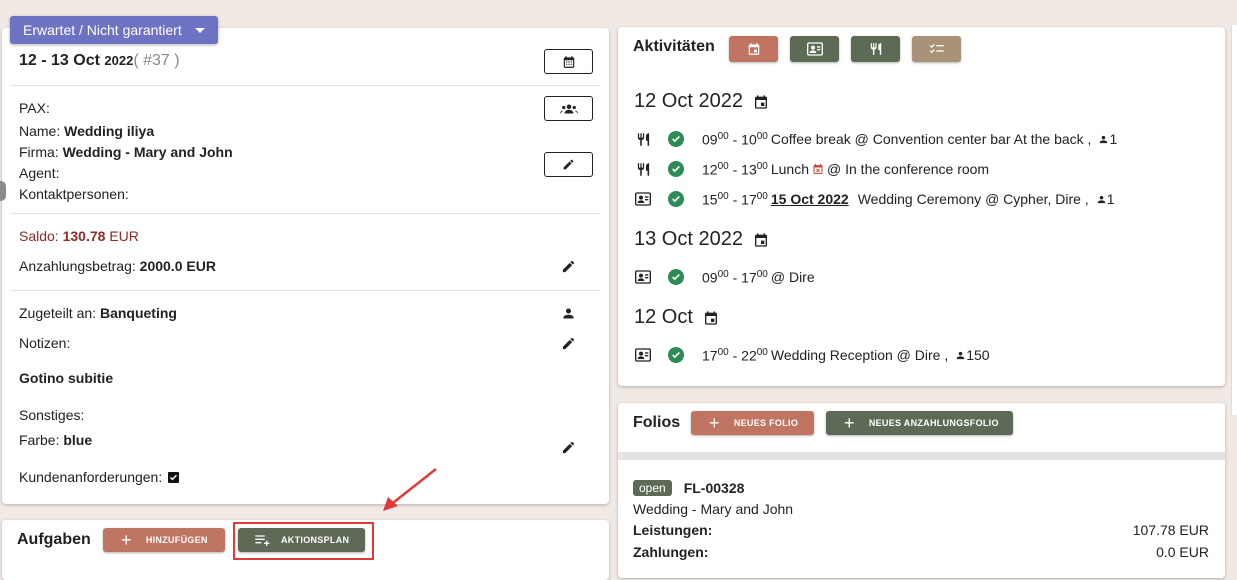 The image size is (1237, 580). I want to click on kontakt-label: Kontaktpersonen:, so click(74, 194).